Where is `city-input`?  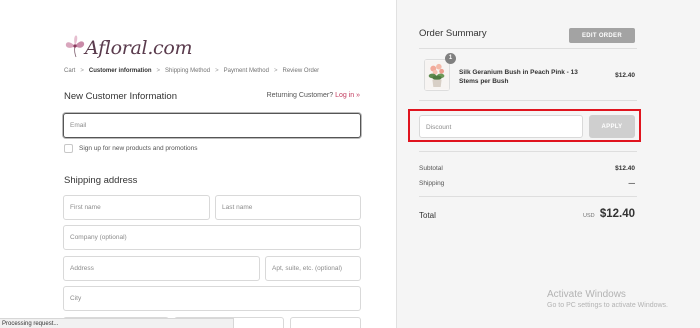
city-input is located at coordinates (212, 298).